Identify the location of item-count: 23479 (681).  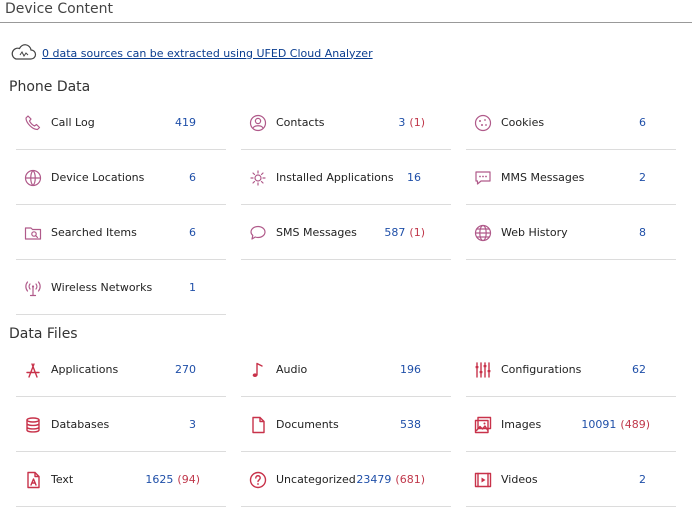
(390, 479).